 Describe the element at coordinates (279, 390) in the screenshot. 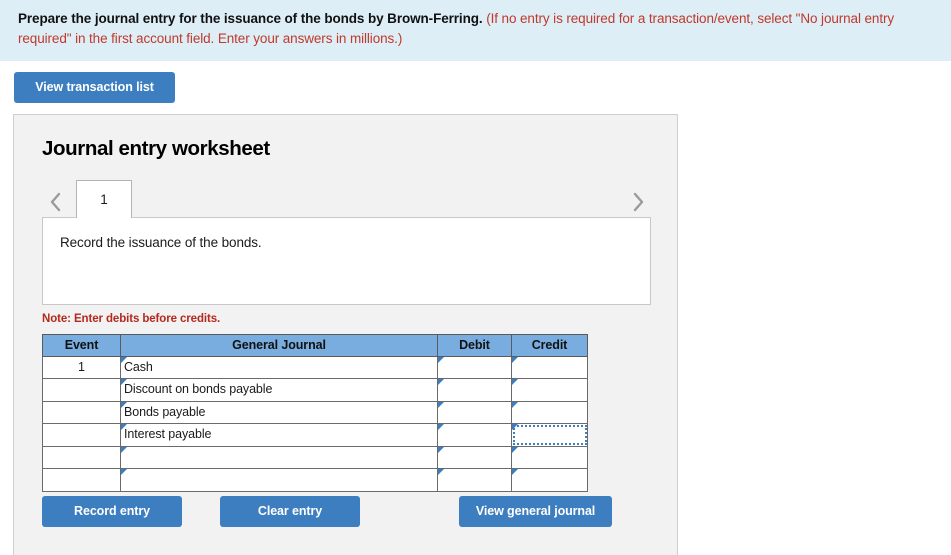

I see `cell-account-select: Discount on bonds payable` at that location.